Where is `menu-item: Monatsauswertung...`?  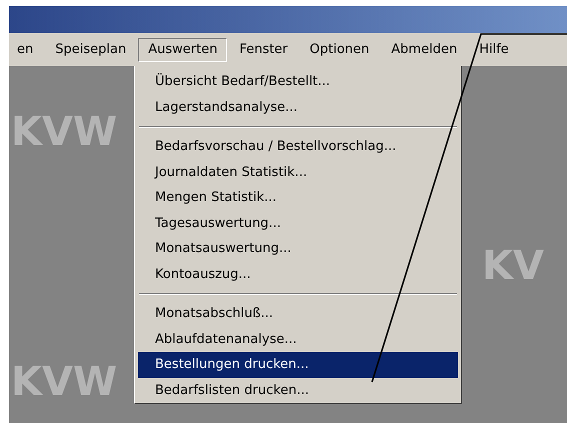 menu-item: Monatsauswertung... is located at coordinates (298, 249).